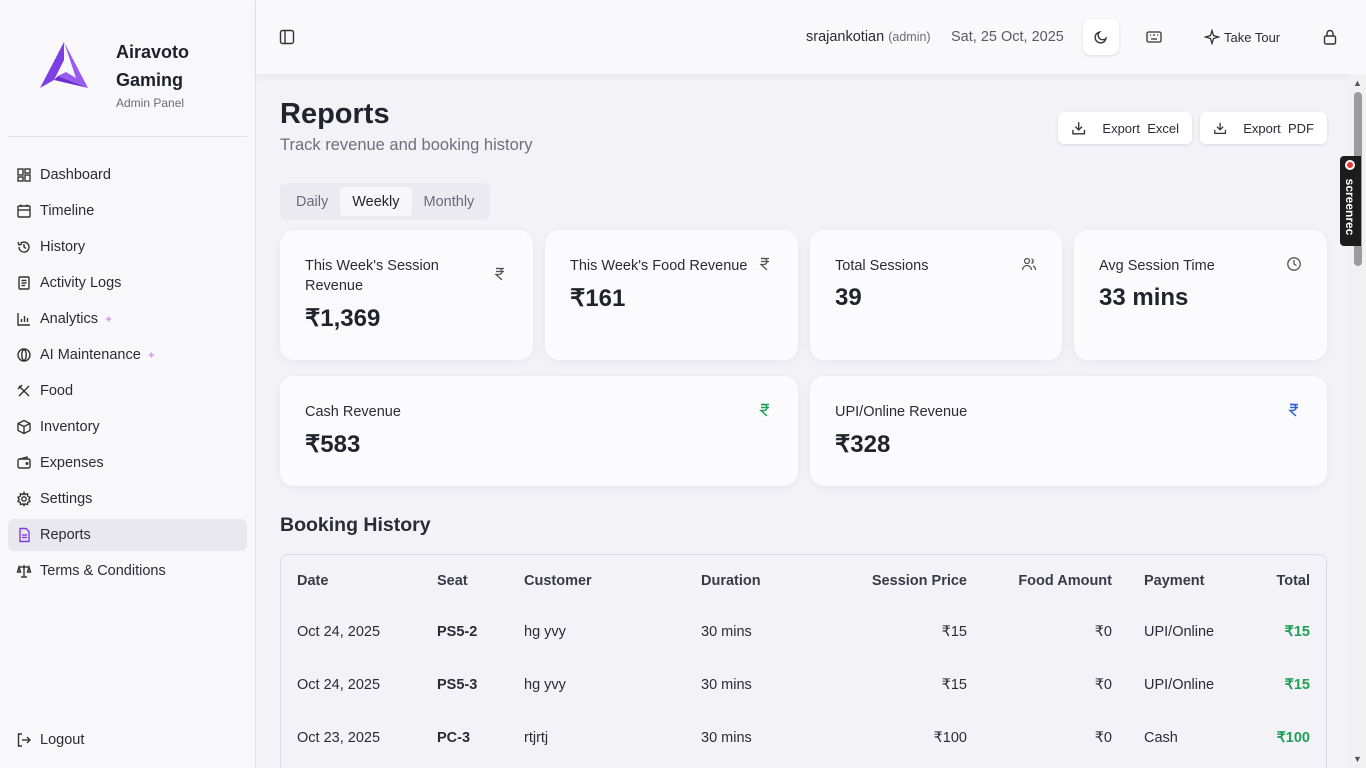 This screenshot has width=1366, height=768. I want to click on card-value: 33 mins, so click(1144, 297).